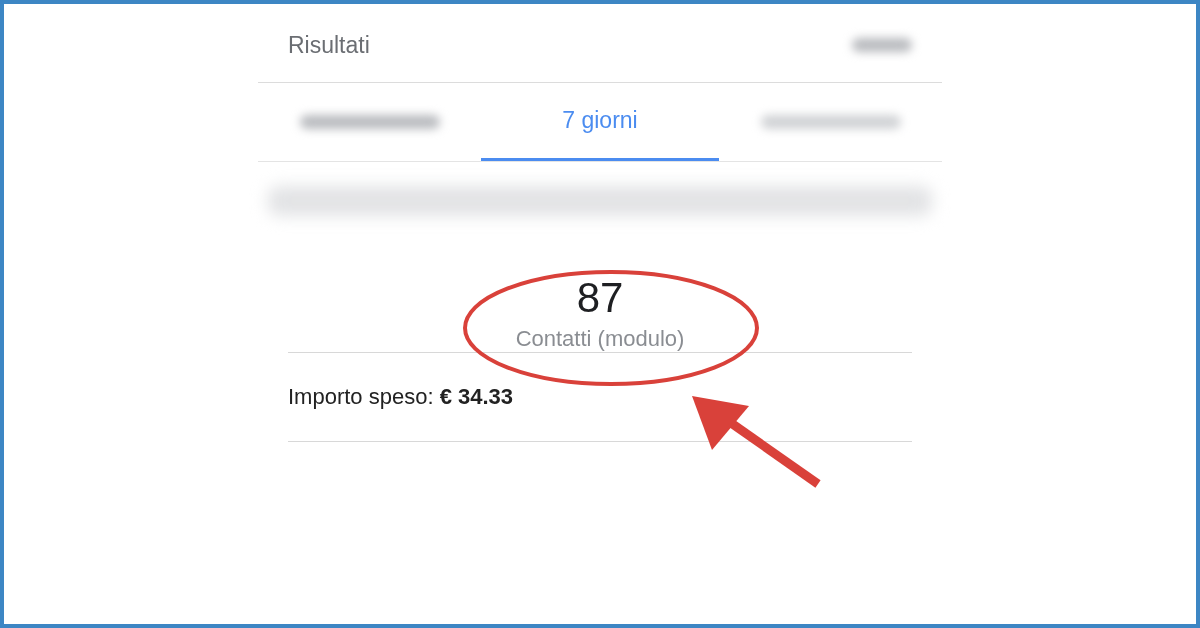  What do you see at coordinates (600, 339) in the screenshot?
I see `metric-label: Contatti (modulo)` at bounding box center [600, 339].